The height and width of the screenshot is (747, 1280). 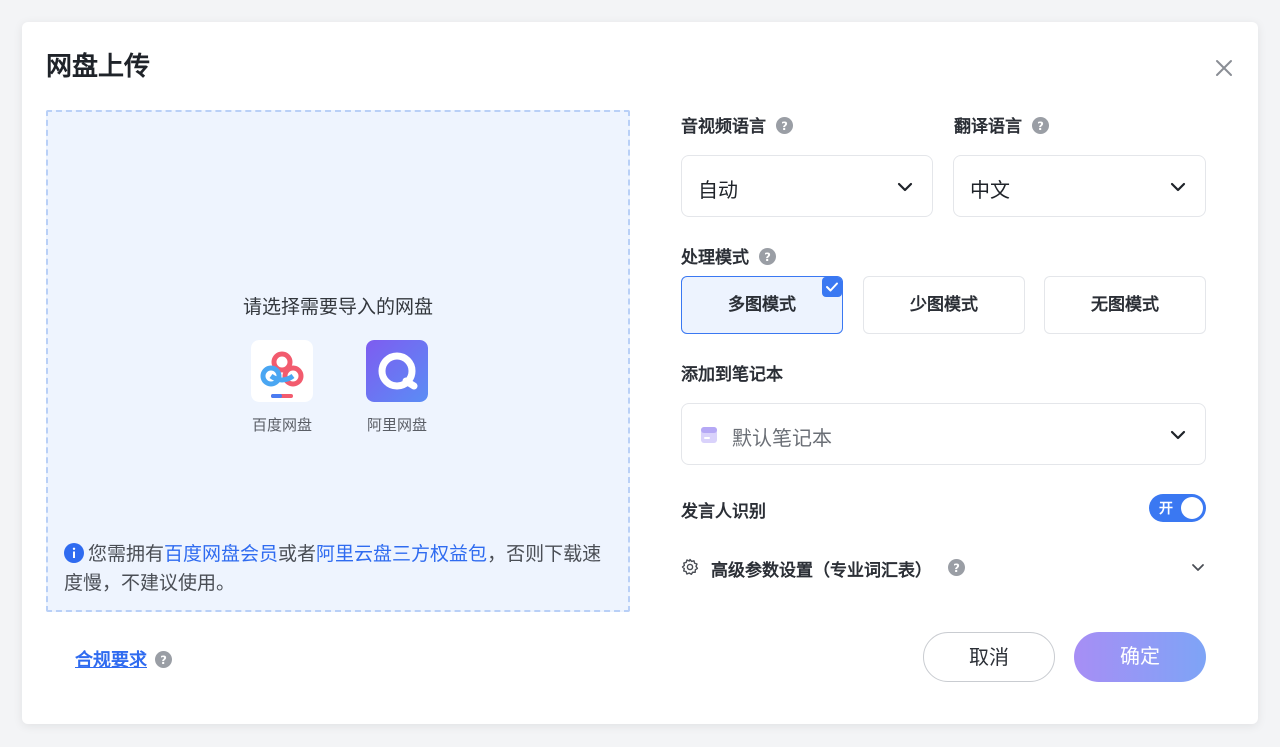 I want to click on membership-notice: 您需拥有百度网盘会员或者阿里云盘三方权益包，否则下载速度慢，不建议使用。, so click(x=342, y=569).